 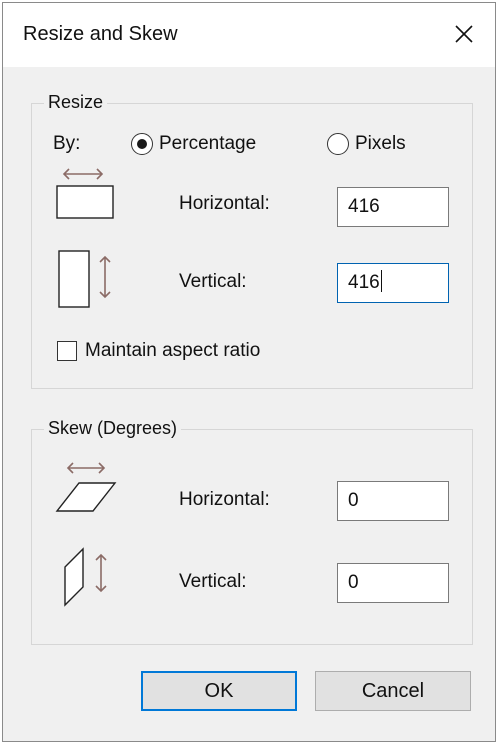 I want to click on resize-vertical-label: Vertical:, so click(x=213, y=281).